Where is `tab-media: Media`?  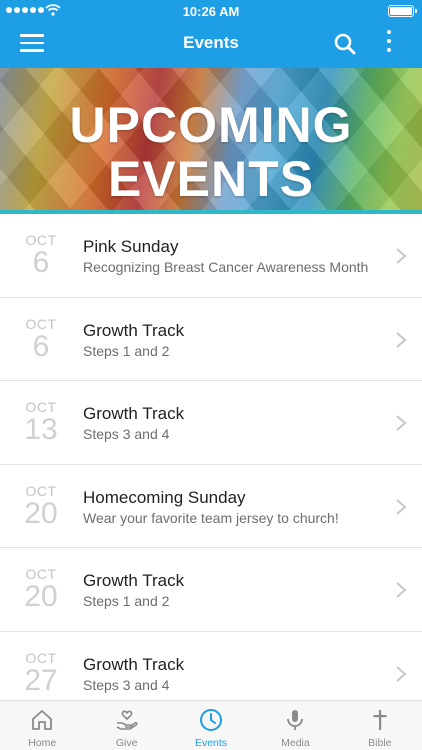
tab-media: Media is located at coordinates (295, 725).